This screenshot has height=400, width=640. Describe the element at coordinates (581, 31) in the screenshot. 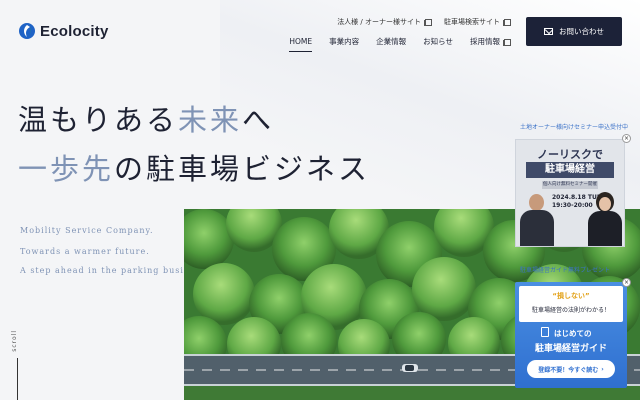

I see `contact-button-label: お問い合わせ` at that location.